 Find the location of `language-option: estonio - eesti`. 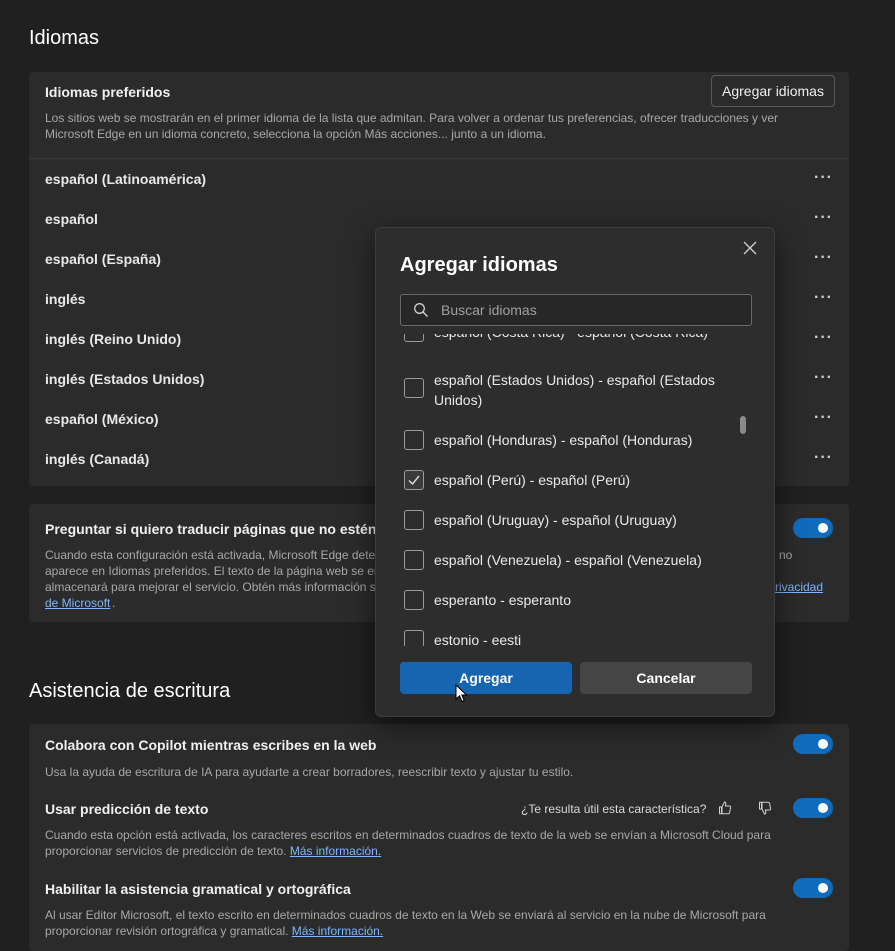

language-option: estonio - eesti is located at coordinates (576, 634).